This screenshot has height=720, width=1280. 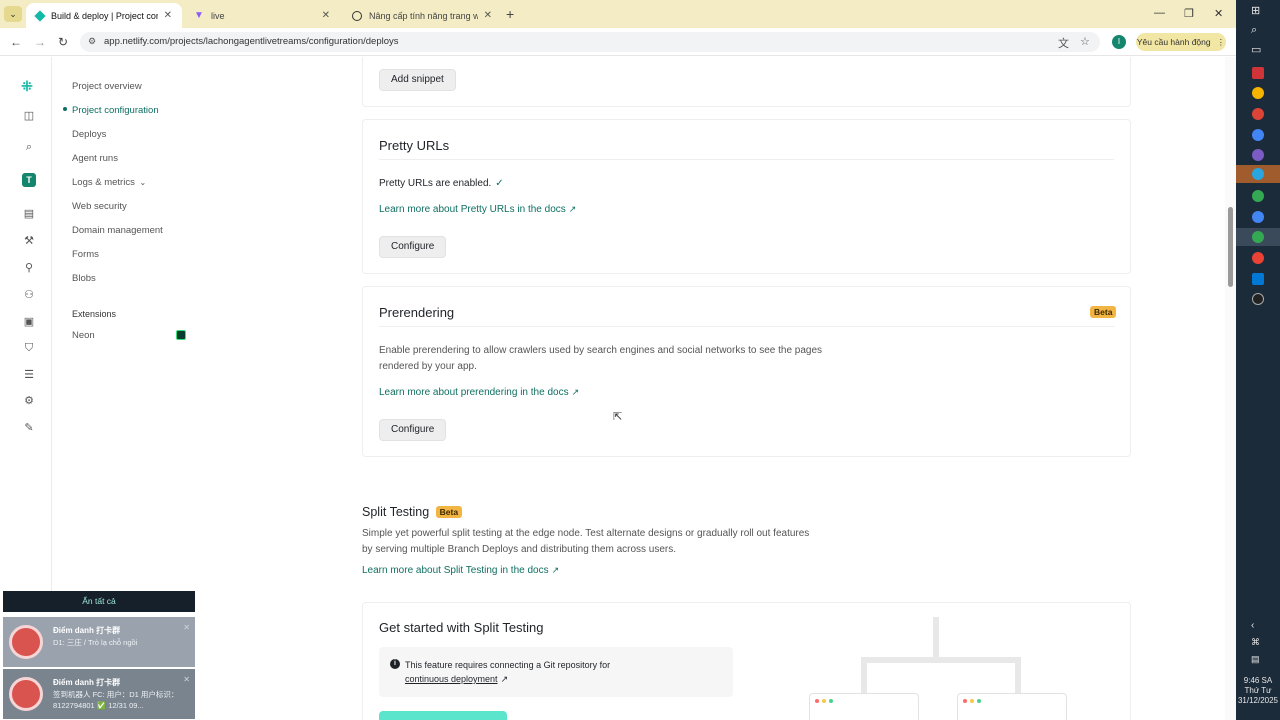 I want to click on windows-taskbar: ⊞ ⌕ ▭ ‹ ⌘ ▤ 9:46 SA Thứ Tư 31/12/2025, so click(x=1258, y=360).